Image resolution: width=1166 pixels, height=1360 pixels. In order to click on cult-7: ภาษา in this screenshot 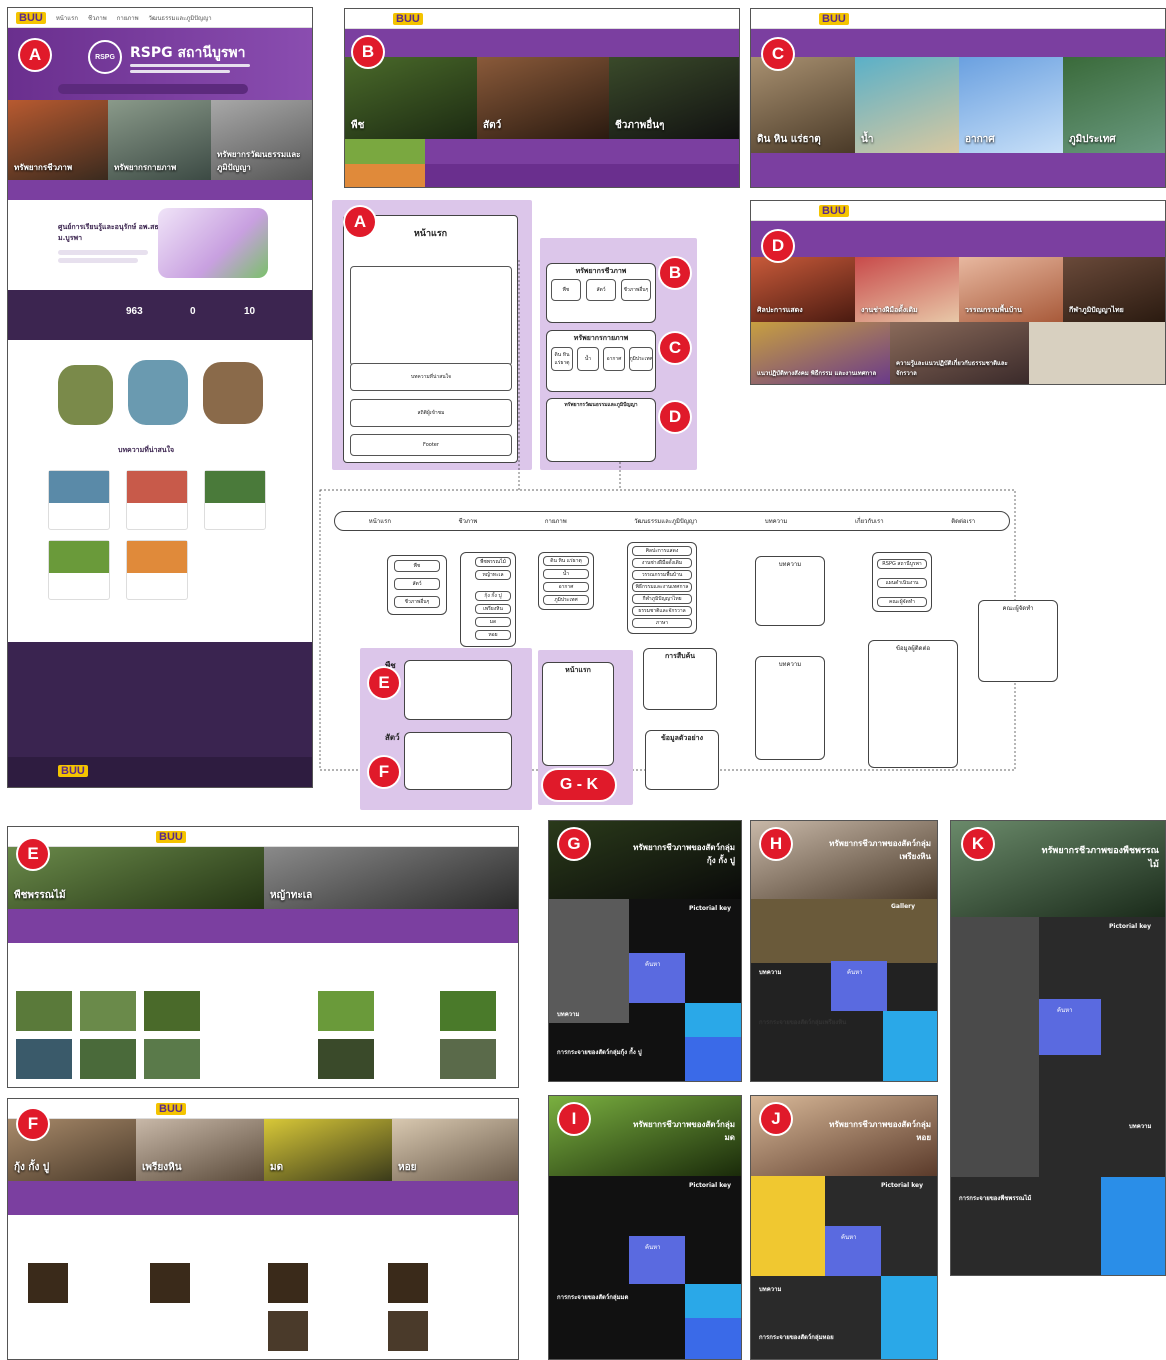, I will do `click(662, 623)`.